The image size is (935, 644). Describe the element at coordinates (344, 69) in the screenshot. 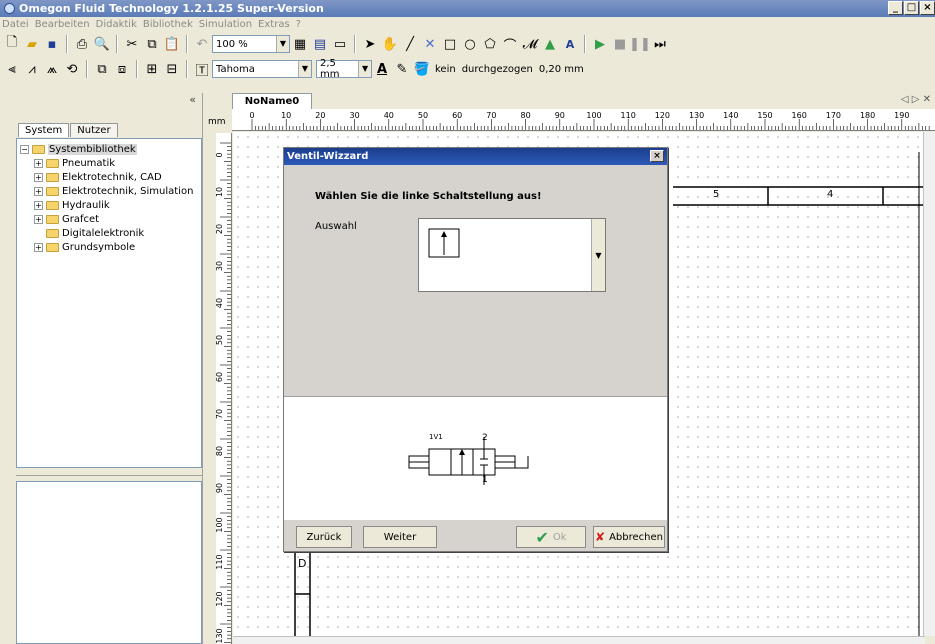

I see `font-size-select: 2,5 mm ▼` at that location.